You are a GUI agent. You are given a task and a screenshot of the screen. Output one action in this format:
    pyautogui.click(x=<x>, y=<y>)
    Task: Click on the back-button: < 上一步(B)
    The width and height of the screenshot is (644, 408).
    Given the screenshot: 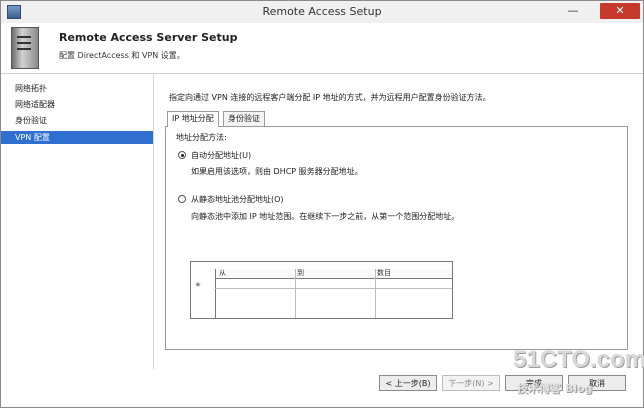 What is the action you would take?
    pyautogui.click(x=408, y=383)
    